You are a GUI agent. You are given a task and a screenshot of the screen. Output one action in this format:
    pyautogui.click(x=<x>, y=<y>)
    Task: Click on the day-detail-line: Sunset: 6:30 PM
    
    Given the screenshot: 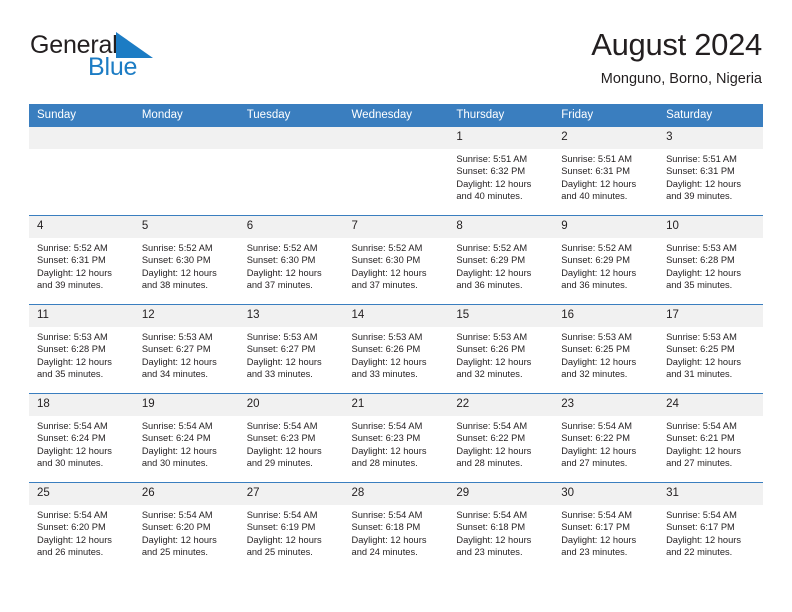 What is the action you would take?
    pyautogui.click(x=386, y=260)
    